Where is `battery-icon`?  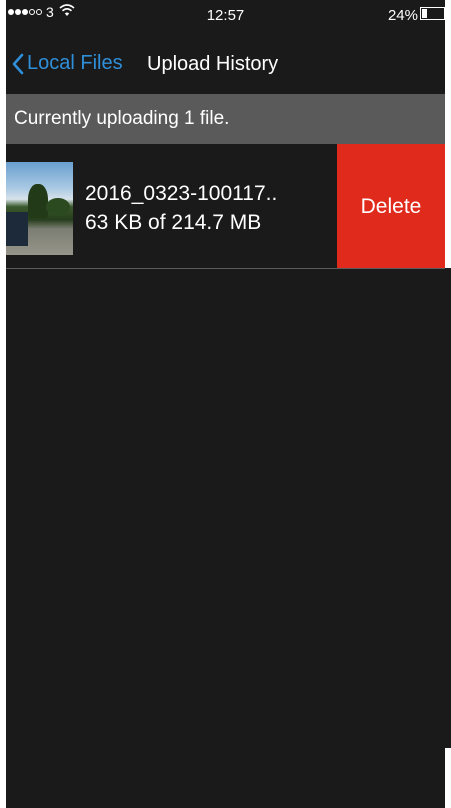 battery-icon is located at coordinates (432, 13).